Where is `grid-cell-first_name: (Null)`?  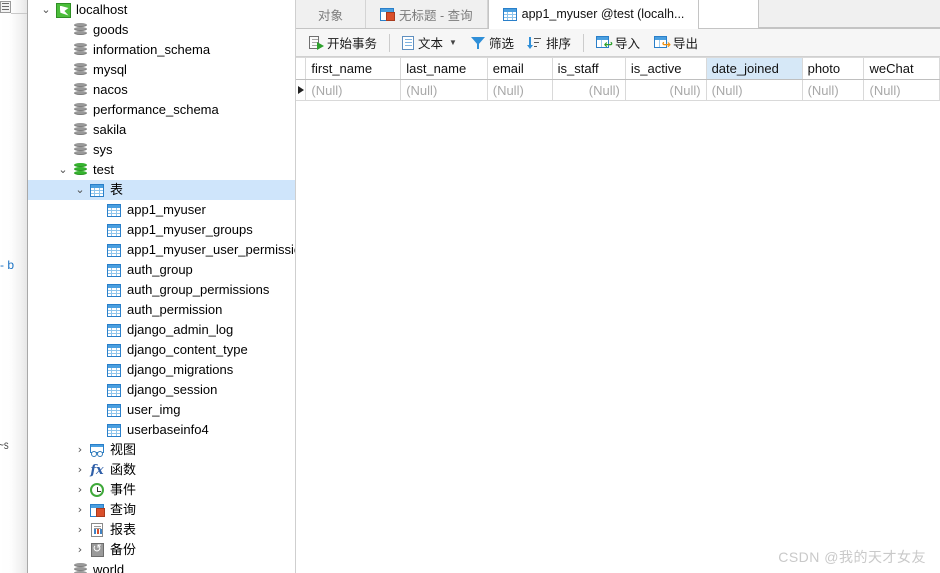
grid-cell-first_name: (Null) is located at coordinates (353, 90).